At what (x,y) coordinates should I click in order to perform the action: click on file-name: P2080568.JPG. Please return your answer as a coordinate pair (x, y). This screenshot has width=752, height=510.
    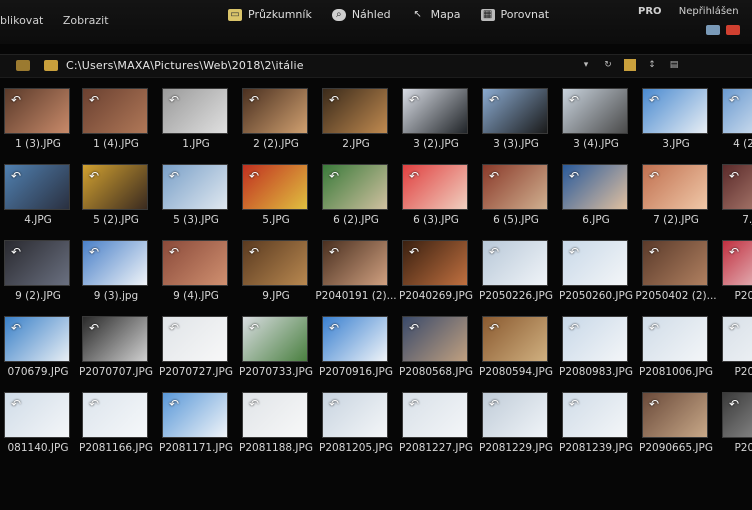
    Looking at the image, I should click on (436, 372).